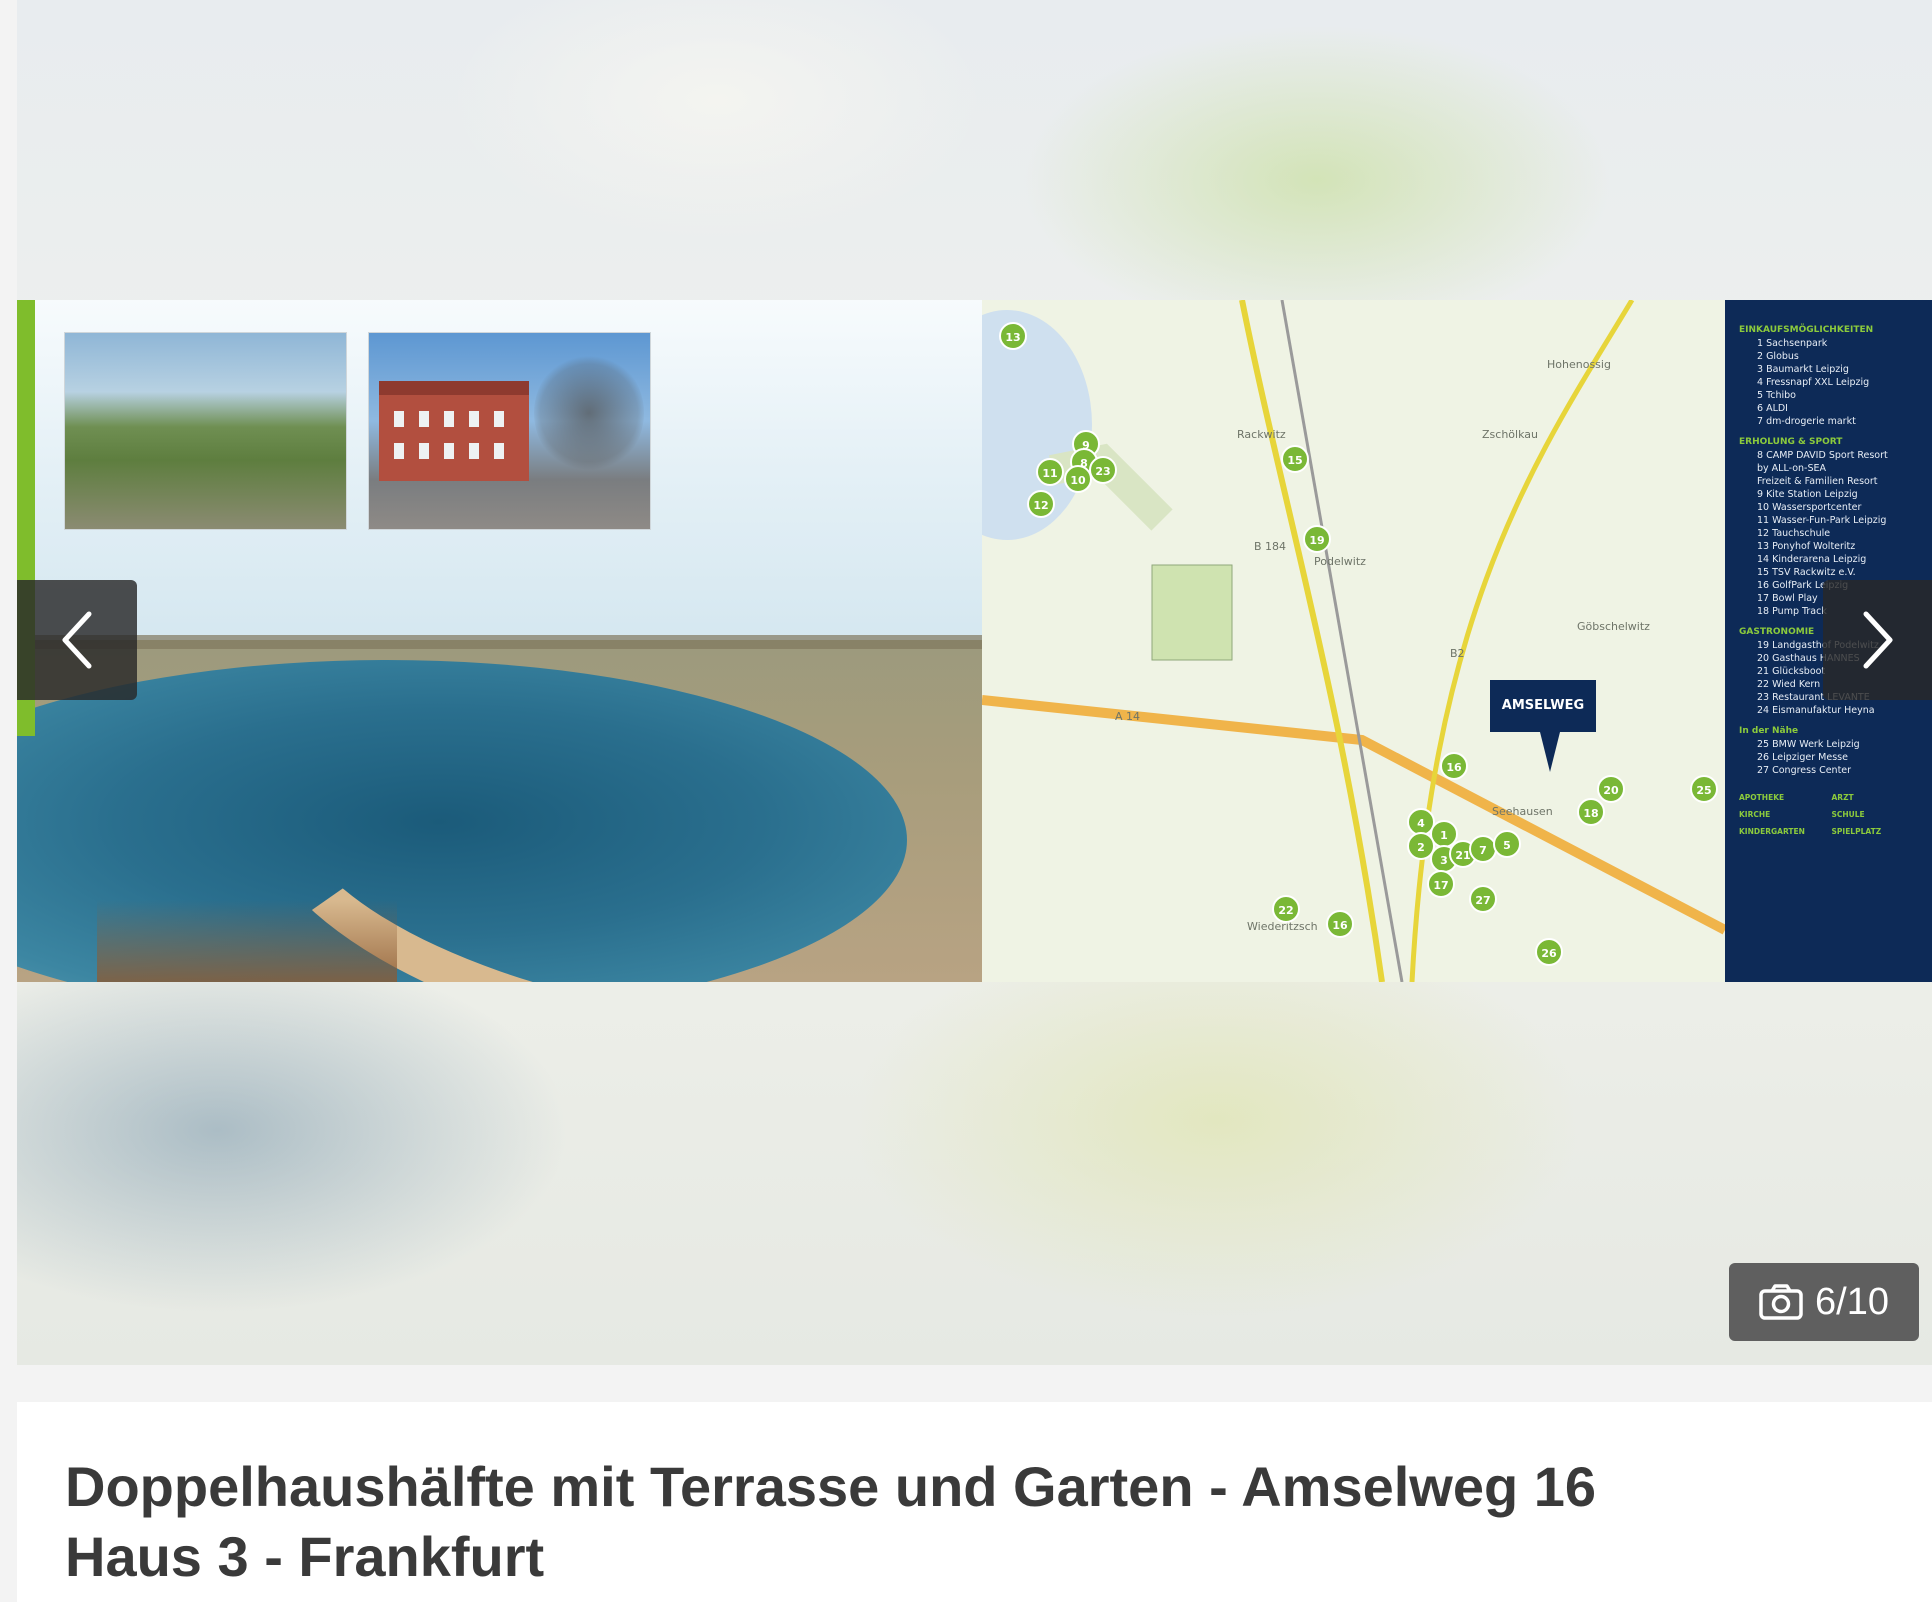 This screenshot has width=1932, height=1602. Describe the element at coordinates (1806, 572) in the screenshot. I see `legend-item: 15 TSV Rackwitz e.V.` at that location.